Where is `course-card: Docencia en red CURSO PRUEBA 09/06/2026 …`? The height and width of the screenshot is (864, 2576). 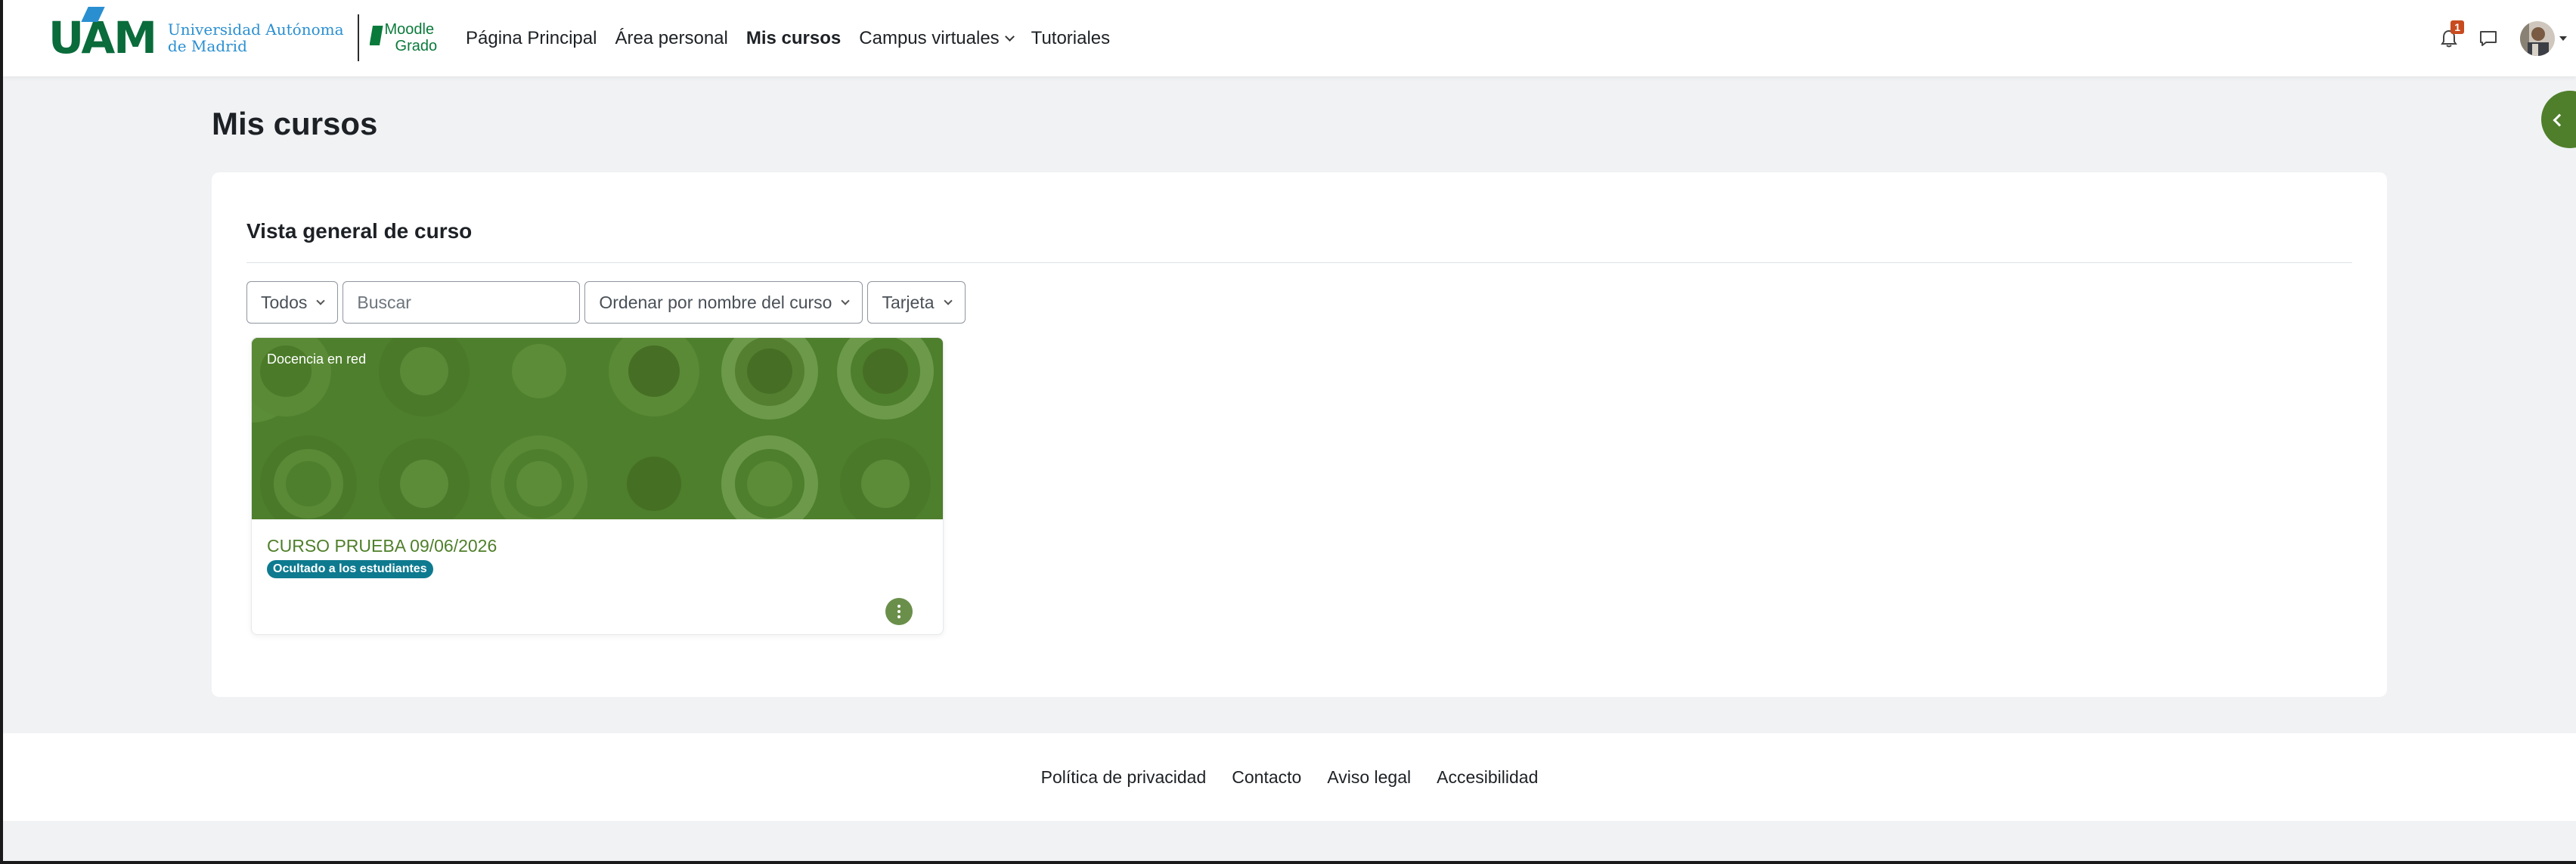 course-card: Docencia en red CURSO PRUEBA 09/06/2026 … is located at coordinates (597, 486).